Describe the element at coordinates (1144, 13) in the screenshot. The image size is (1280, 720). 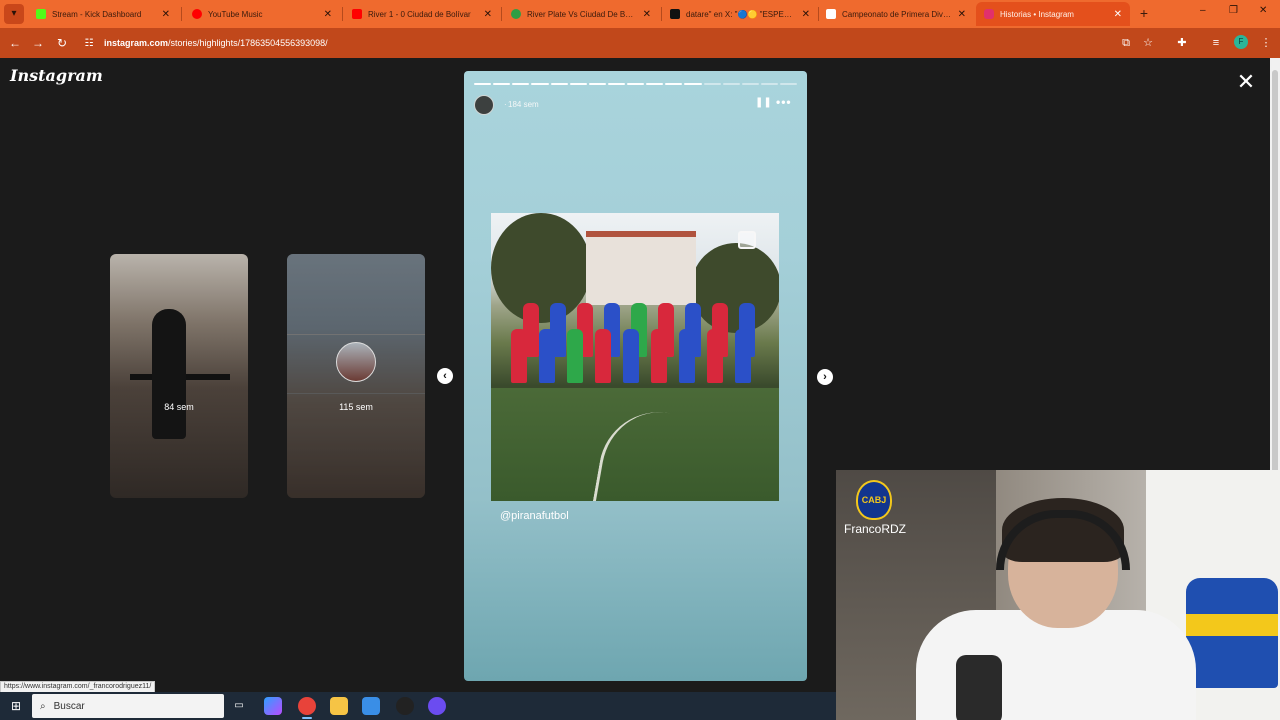
I see `new-tab-button: +` at that location.